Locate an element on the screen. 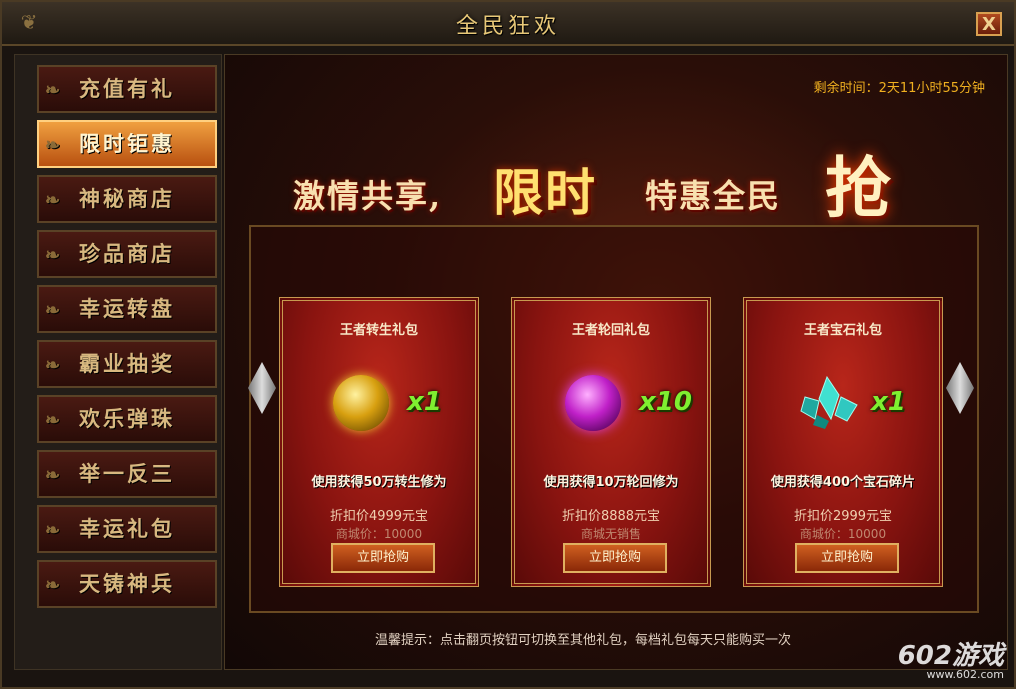  crystal-shards-icon is located at coordinates (827, 403).